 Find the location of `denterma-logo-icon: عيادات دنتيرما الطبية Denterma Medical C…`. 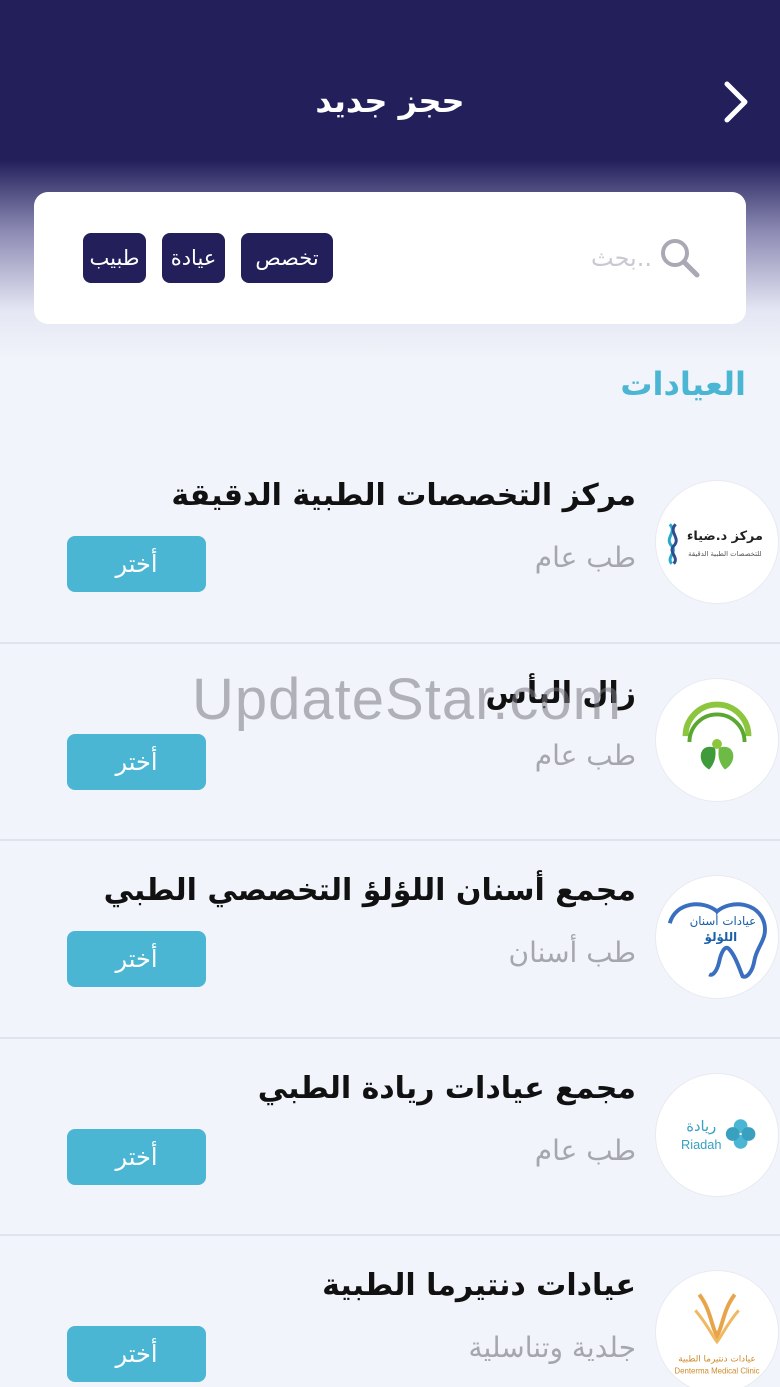

denterma-logo-icon: عيادات دنتيرما الطبية Denterma Medical C… is located at coordinates (717, 1334).